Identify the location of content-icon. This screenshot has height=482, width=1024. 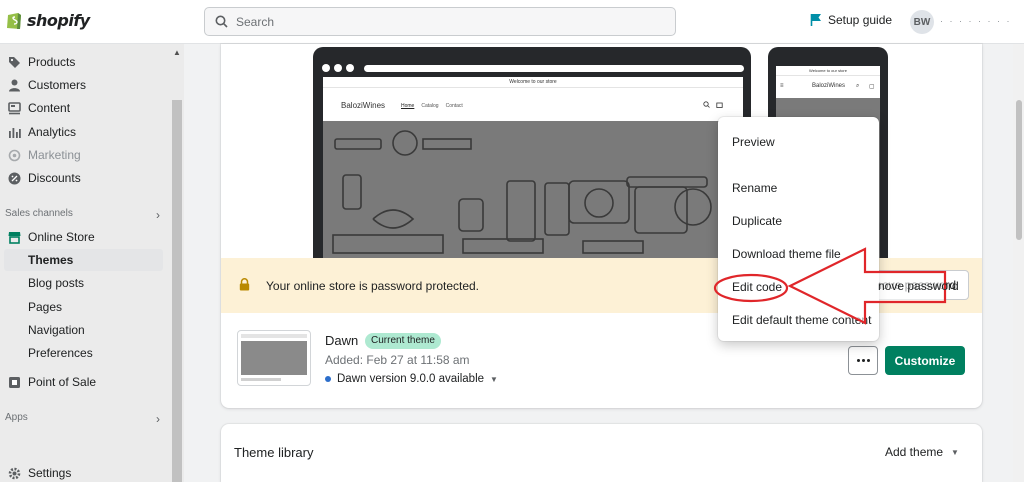
(14, 108).